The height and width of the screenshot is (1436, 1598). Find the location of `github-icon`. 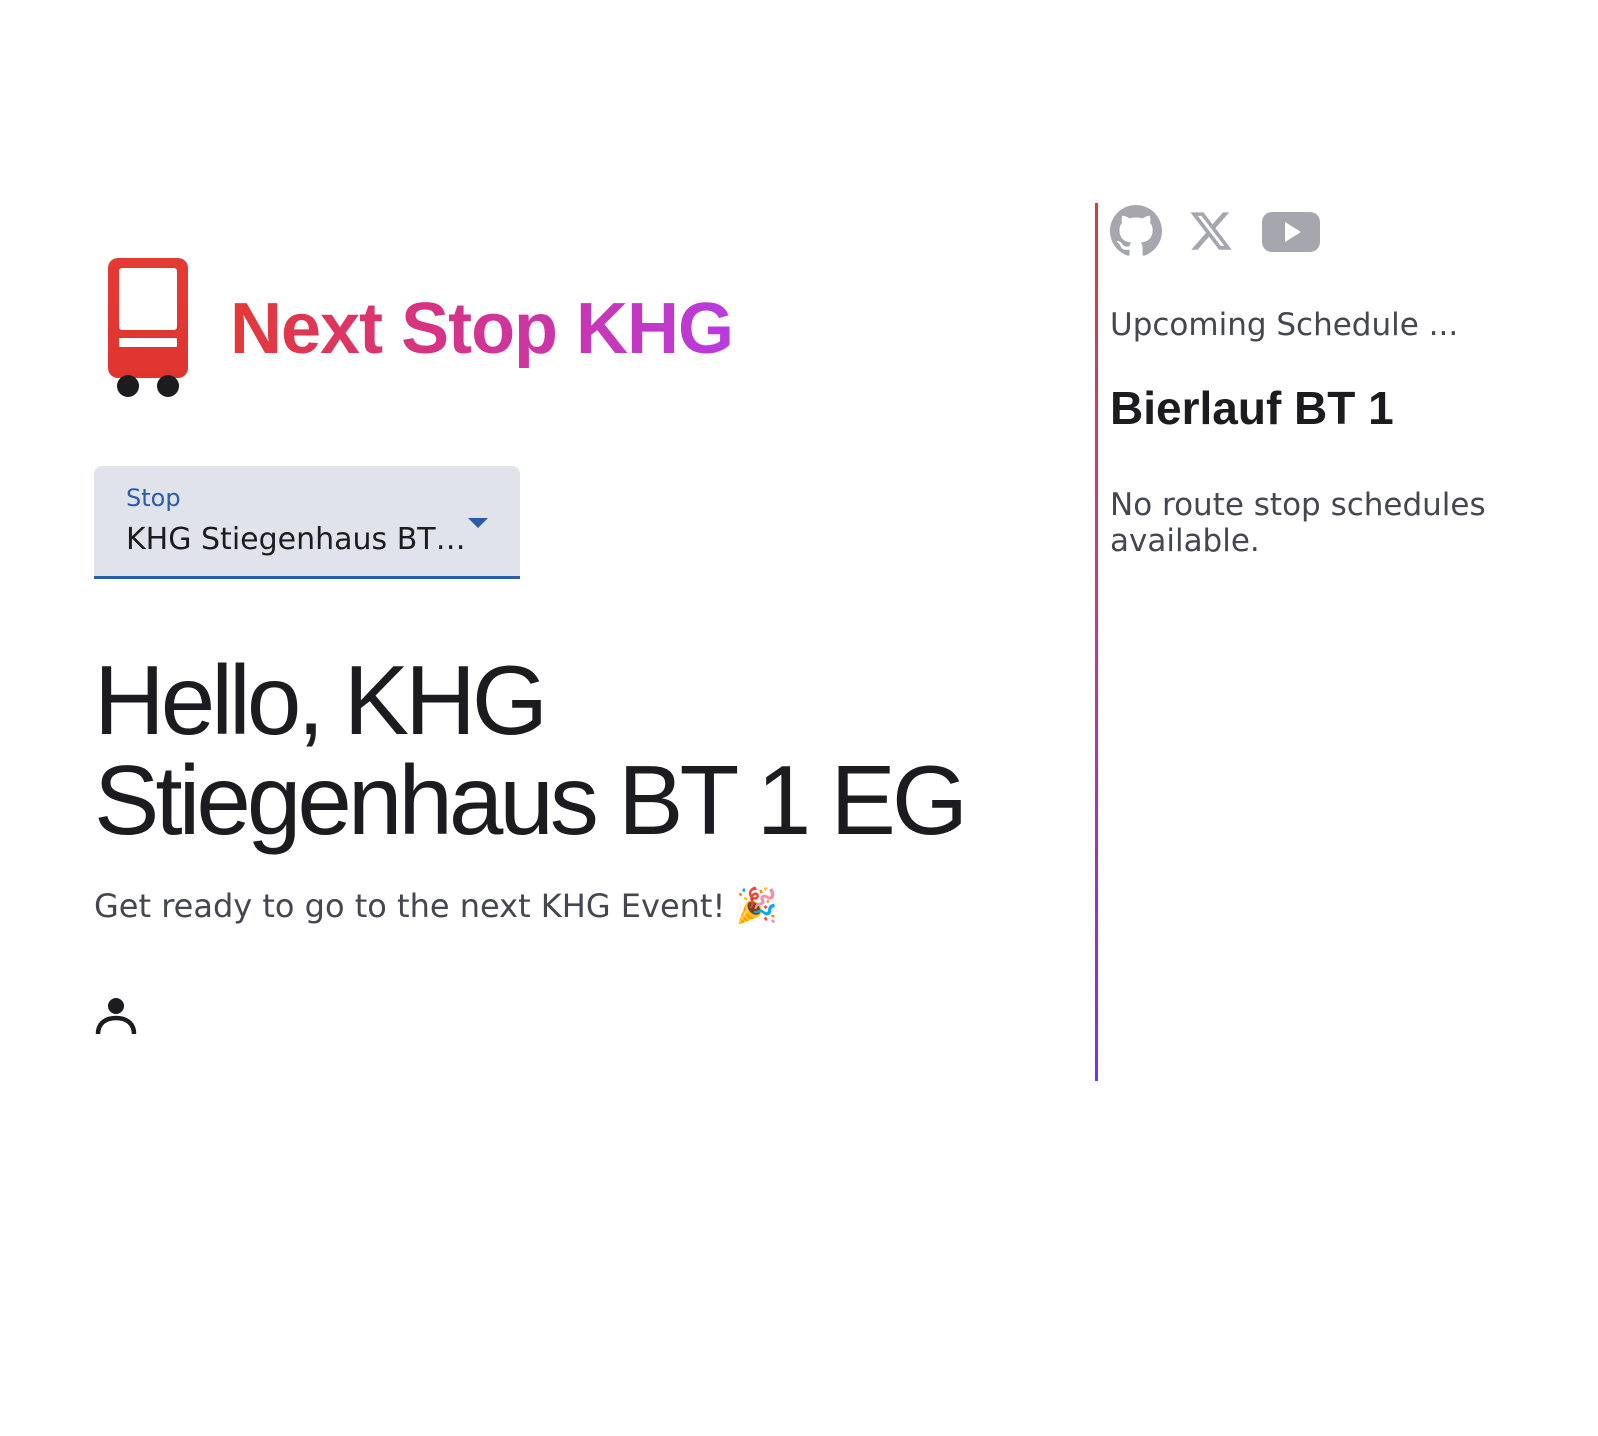

github-icon is located at coordinates (1136, 231).